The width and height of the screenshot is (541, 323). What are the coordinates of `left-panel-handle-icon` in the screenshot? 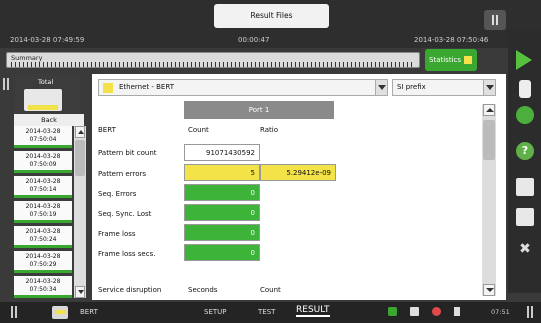 It's located at (6, 84).